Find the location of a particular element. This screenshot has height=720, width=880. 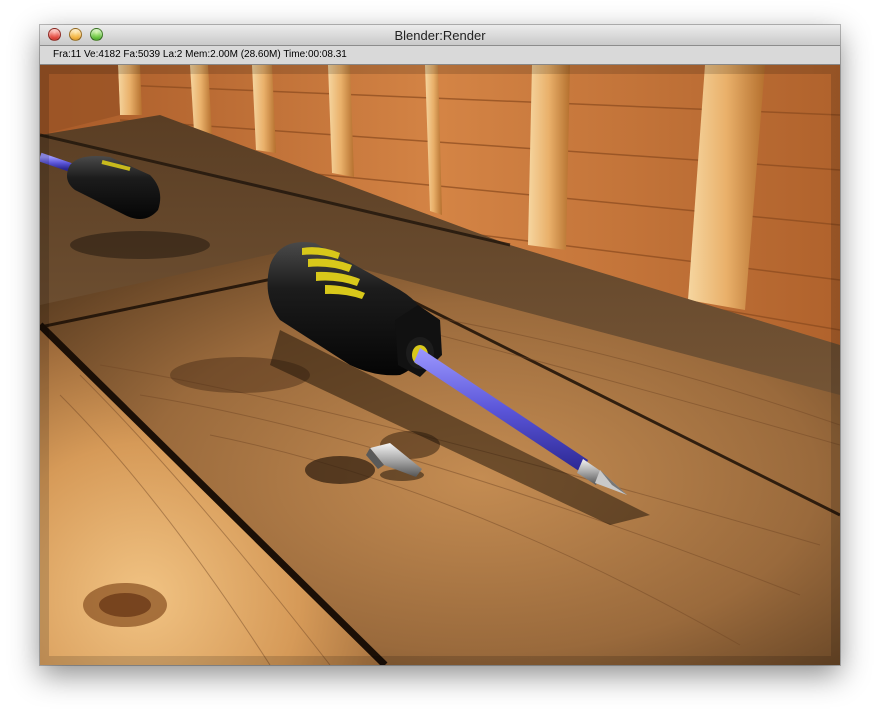

window-title: Blender:Render is located at coordinates (440, 35).